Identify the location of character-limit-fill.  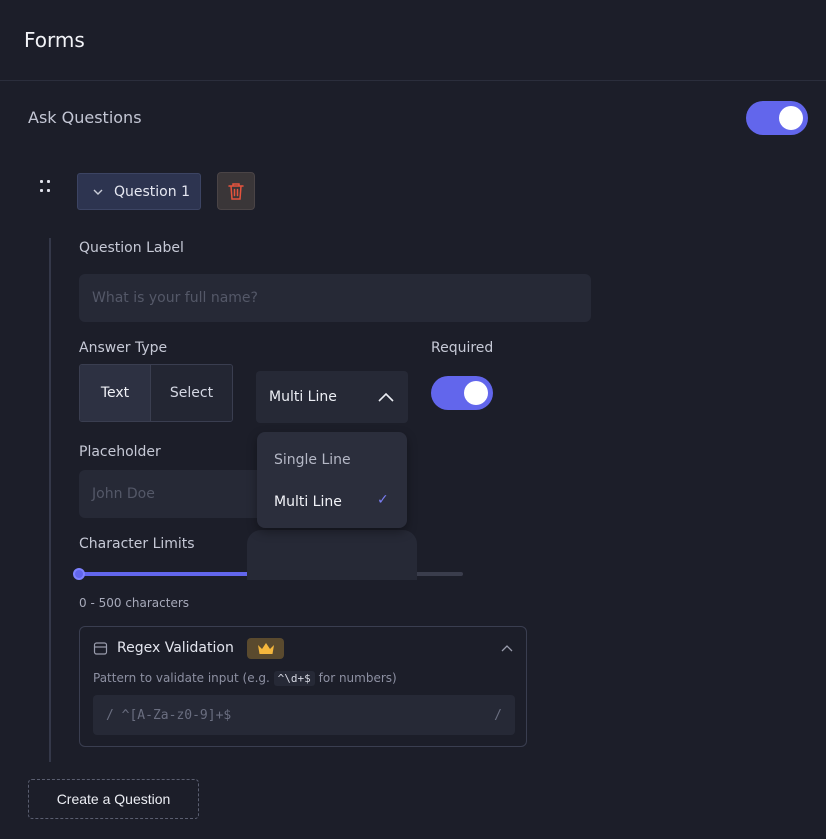
(172, 574).